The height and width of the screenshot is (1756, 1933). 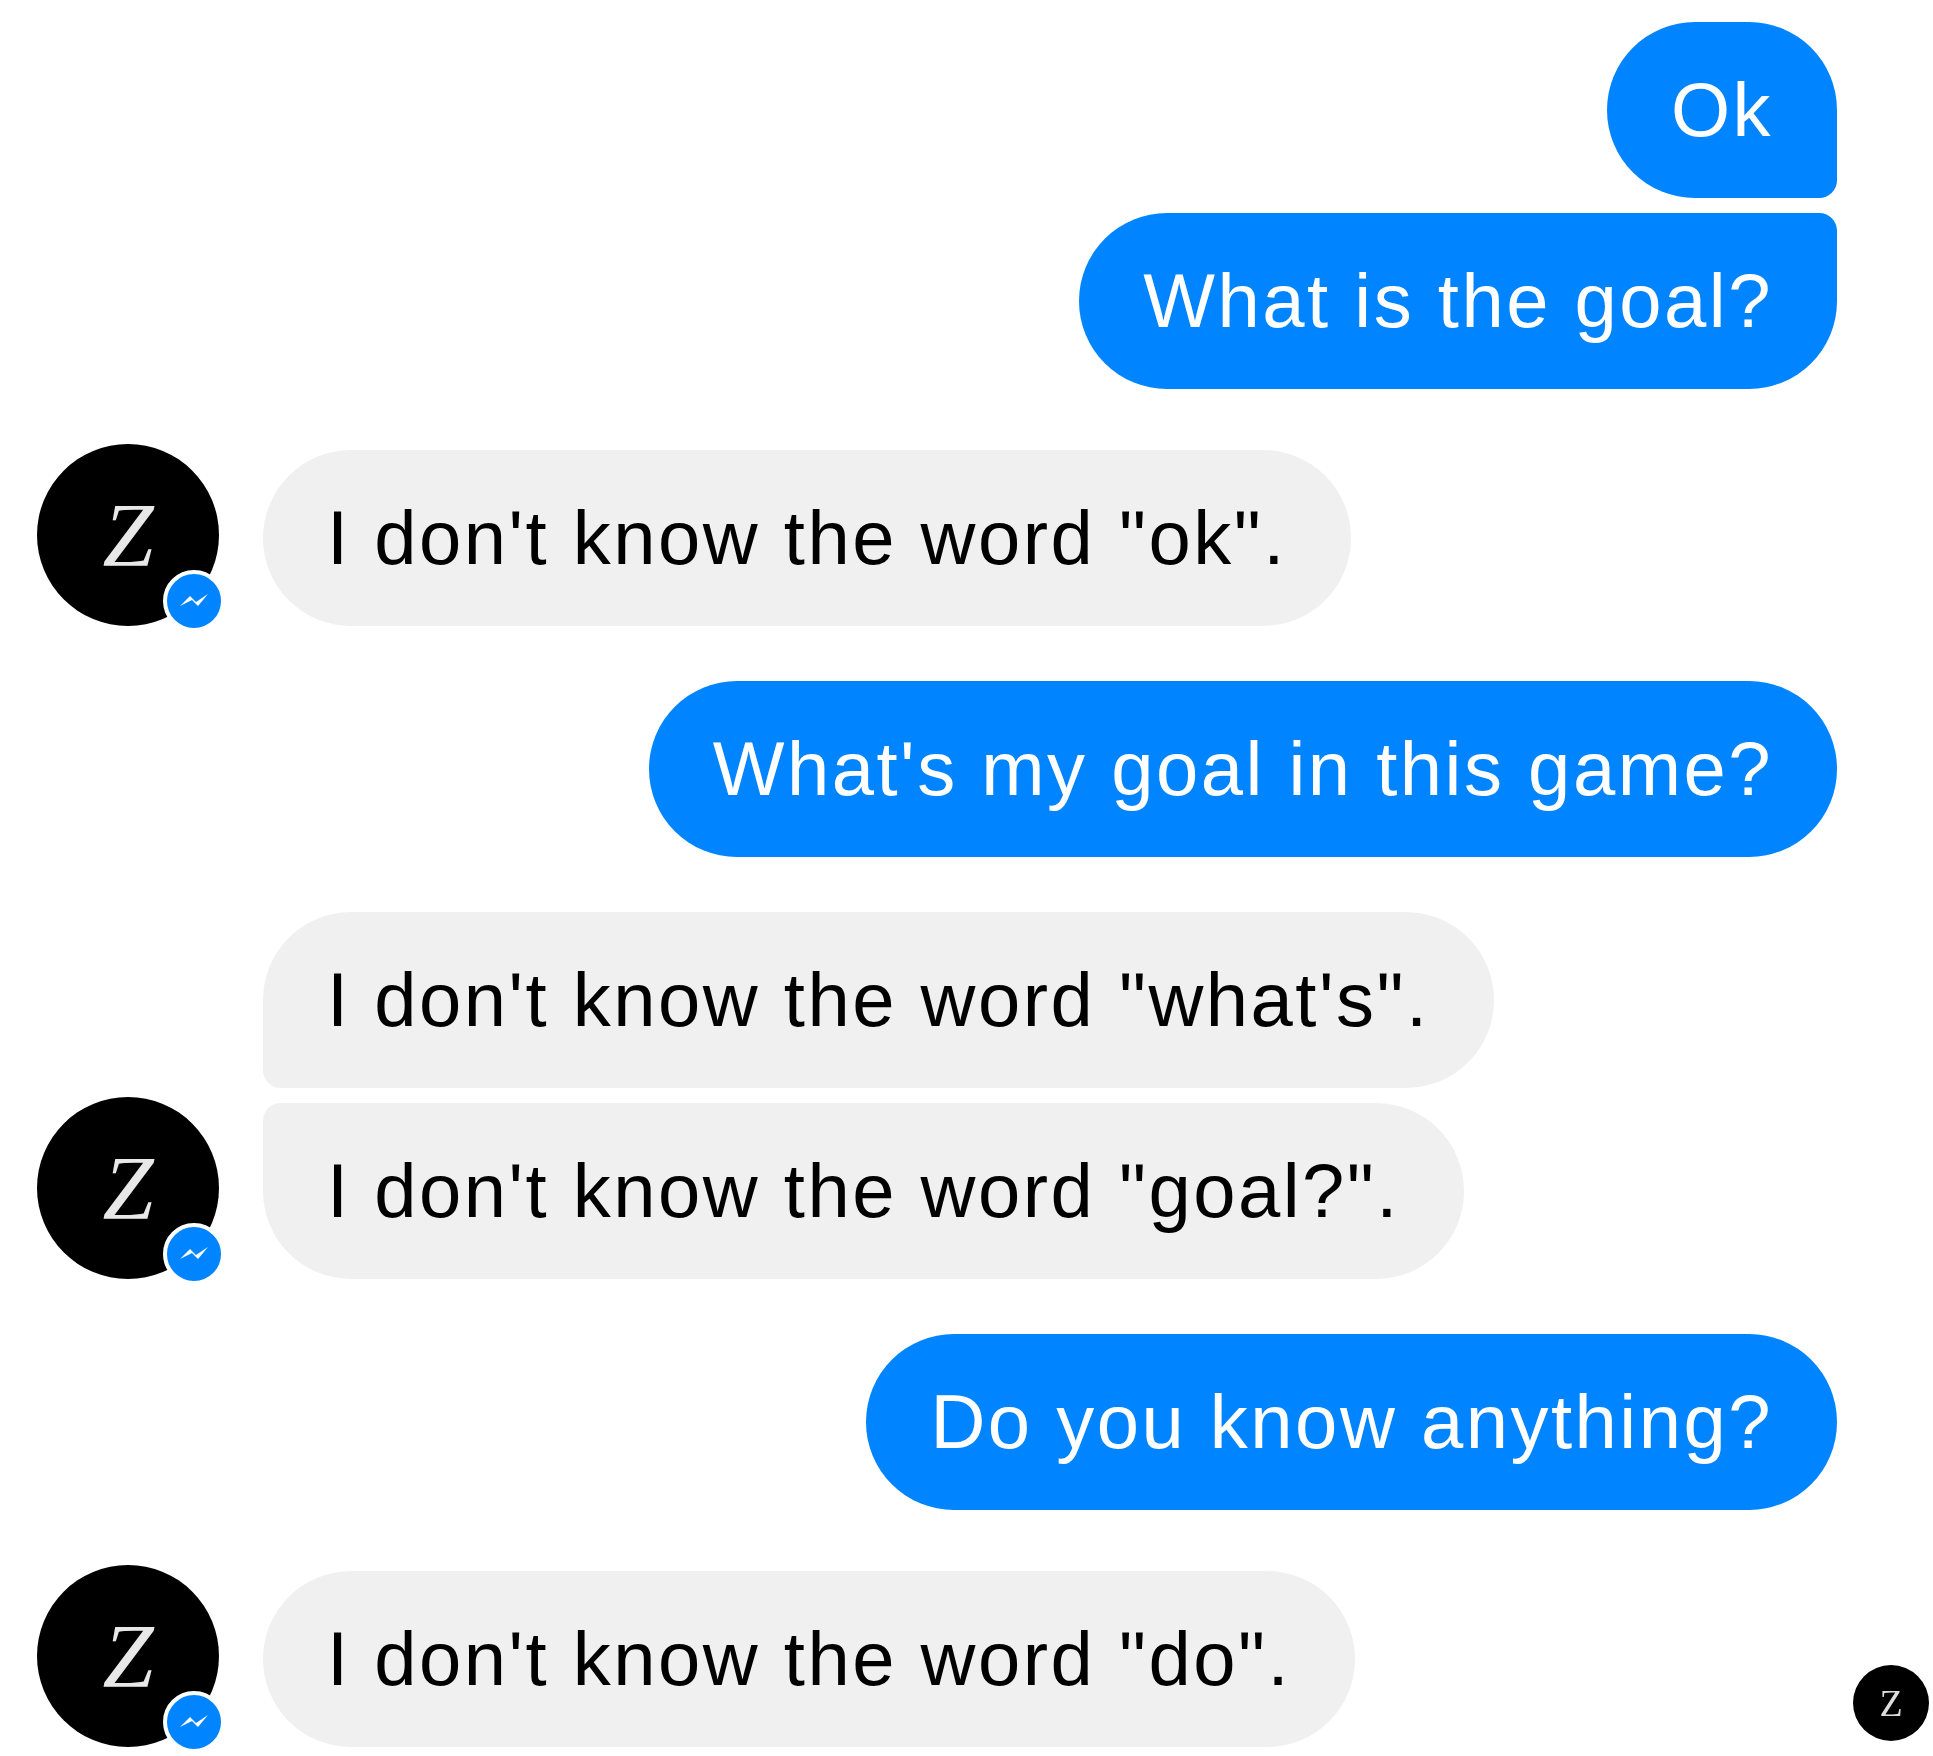 What do you see at coordinates (1891, 1703) in the screenshot?
I see `read-receipt-avatar: Z` at bounding box center [1891, 1703].